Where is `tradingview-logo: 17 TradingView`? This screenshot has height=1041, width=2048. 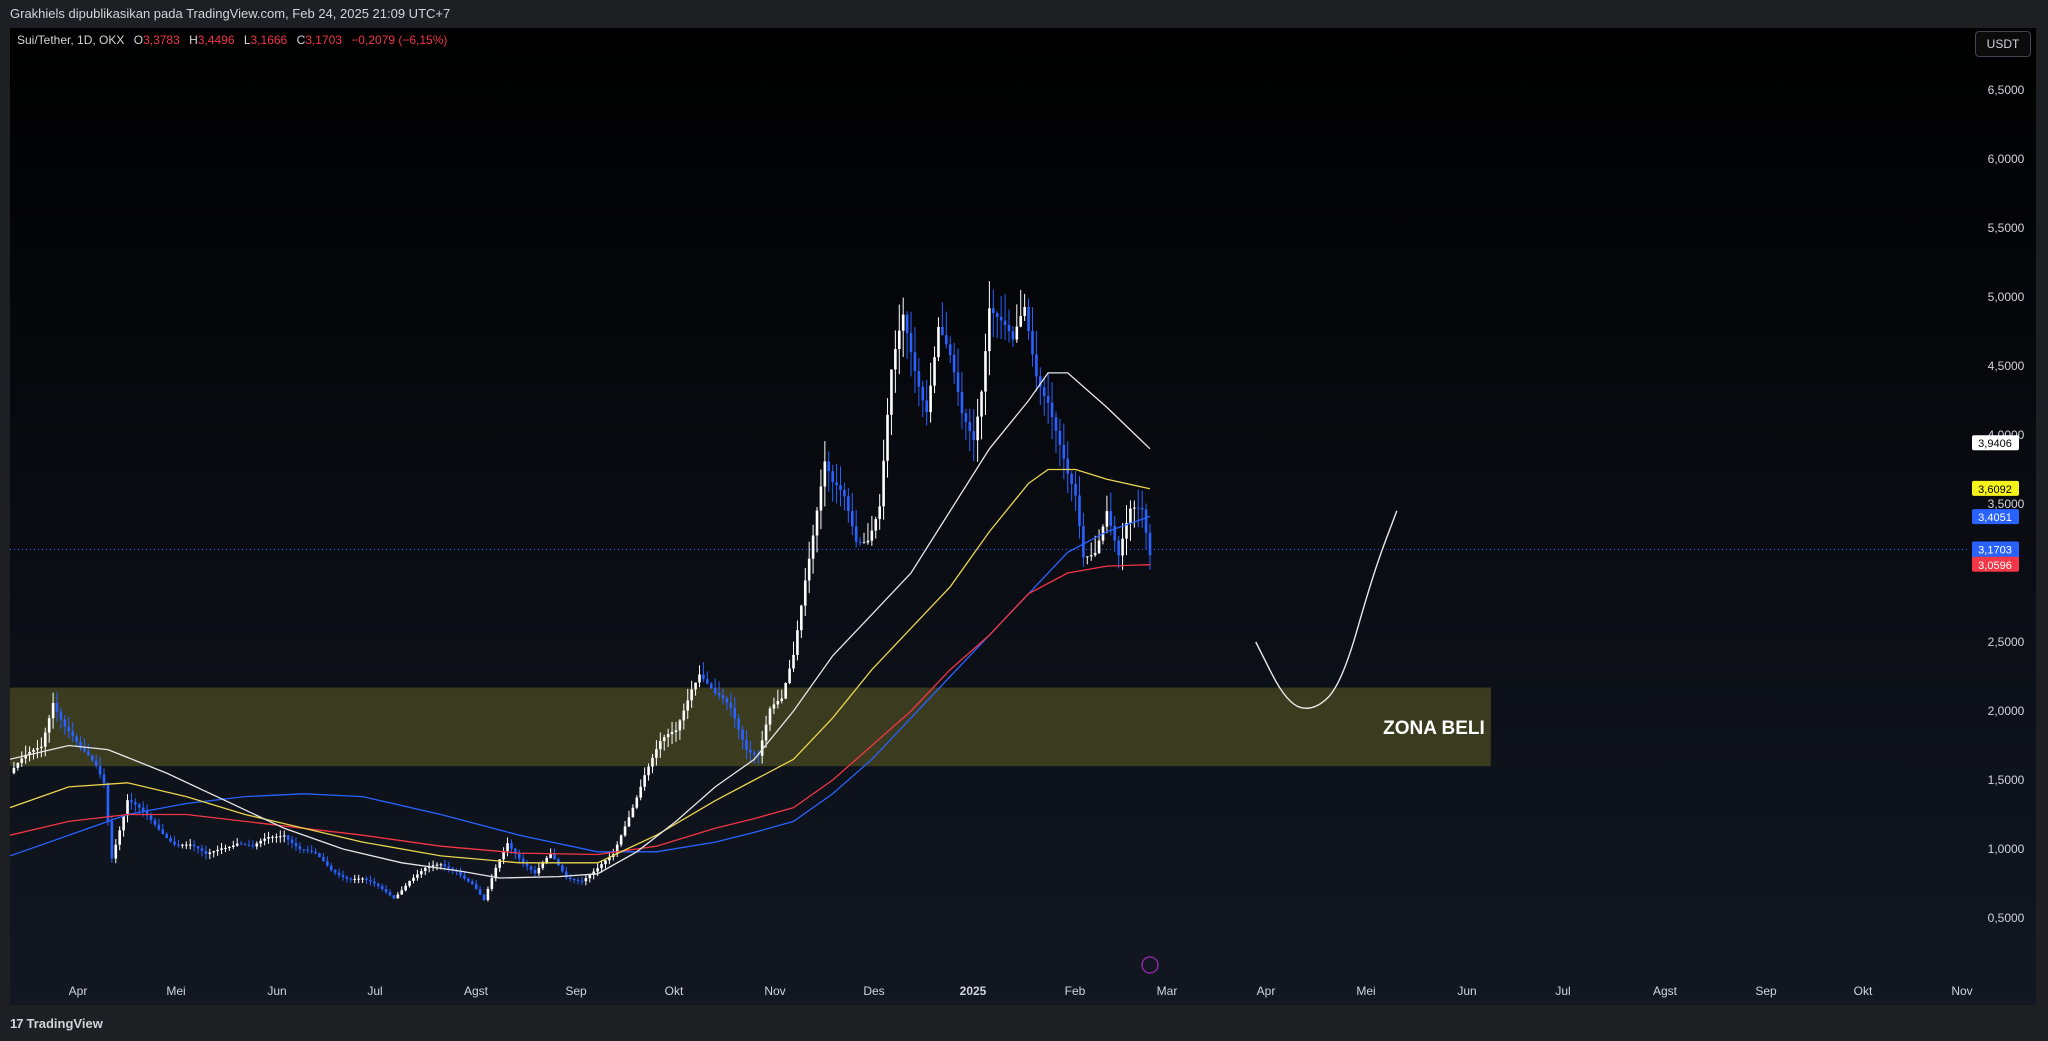
tradingview-logo: 17 TradingView is located at coordinates (56, 1023).